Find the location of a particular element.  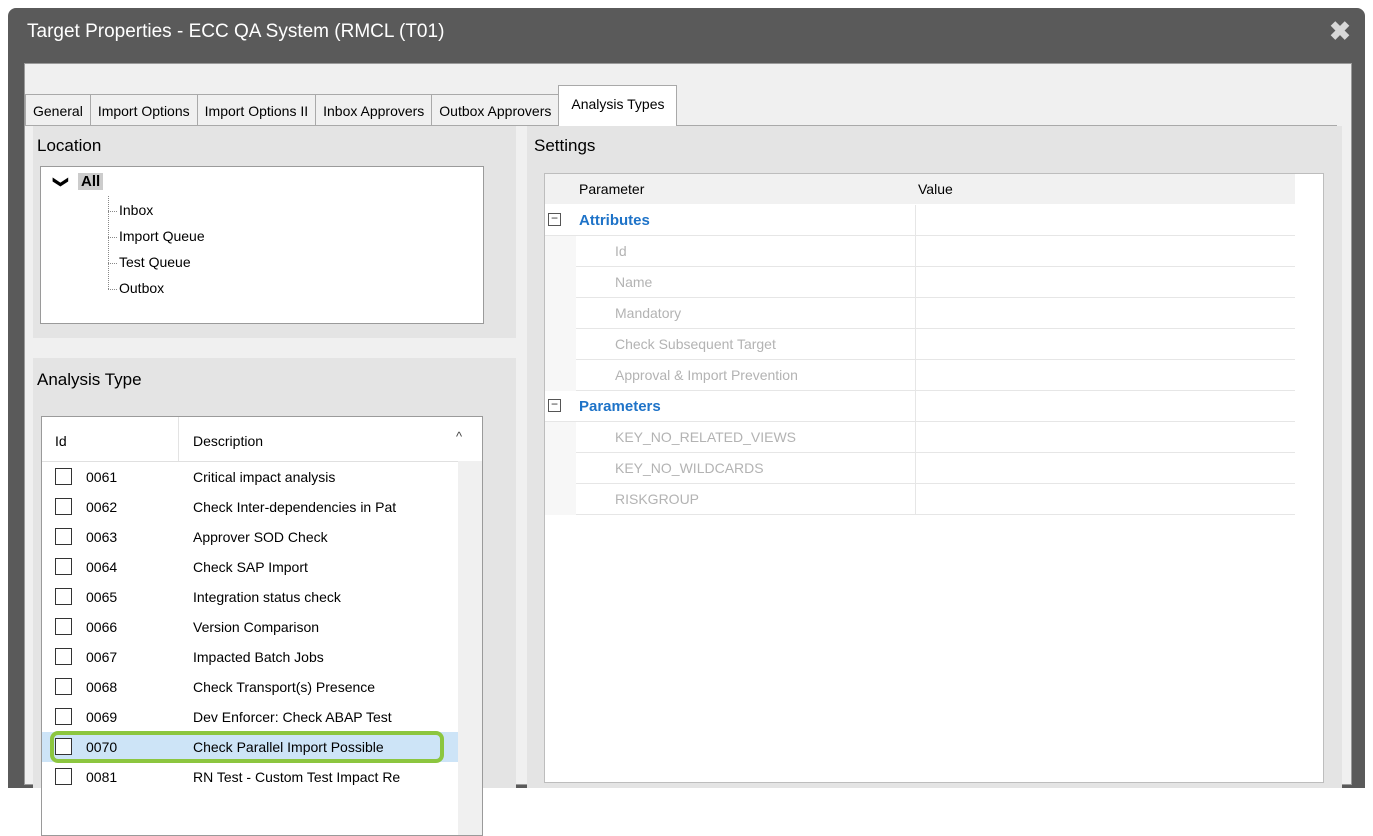

property-row: Approval & Import Prevention is located at coordinates (920, 375).